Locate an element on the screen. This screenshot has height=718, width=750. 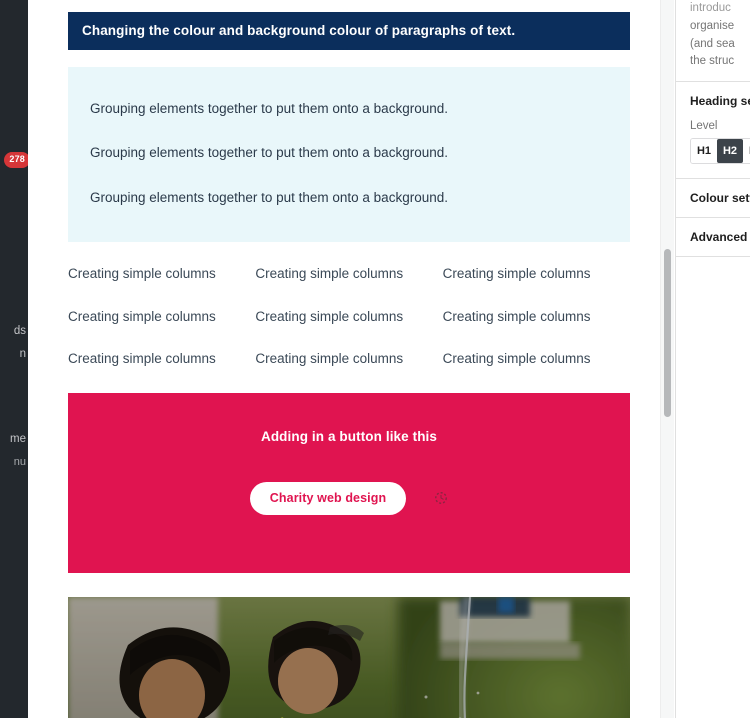
canvas-scrollbar-thumb is located at coordinates (667, 333).